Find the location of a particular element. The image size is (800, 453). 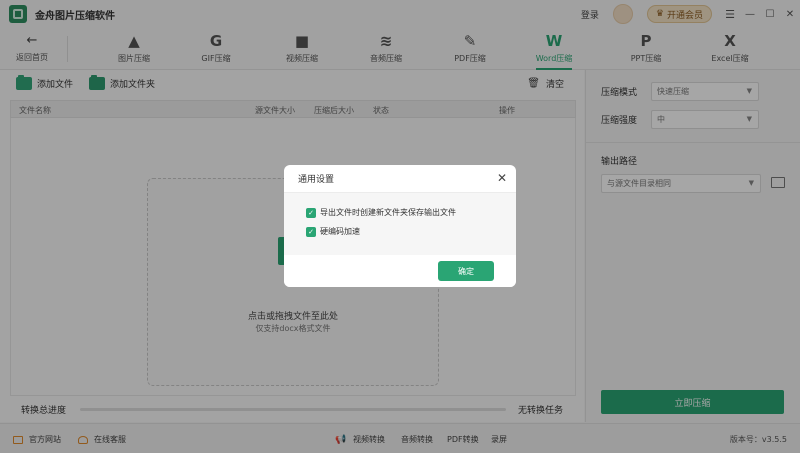

dialog-header: 通用设置 ✕ is located at coordinates (400, 179).